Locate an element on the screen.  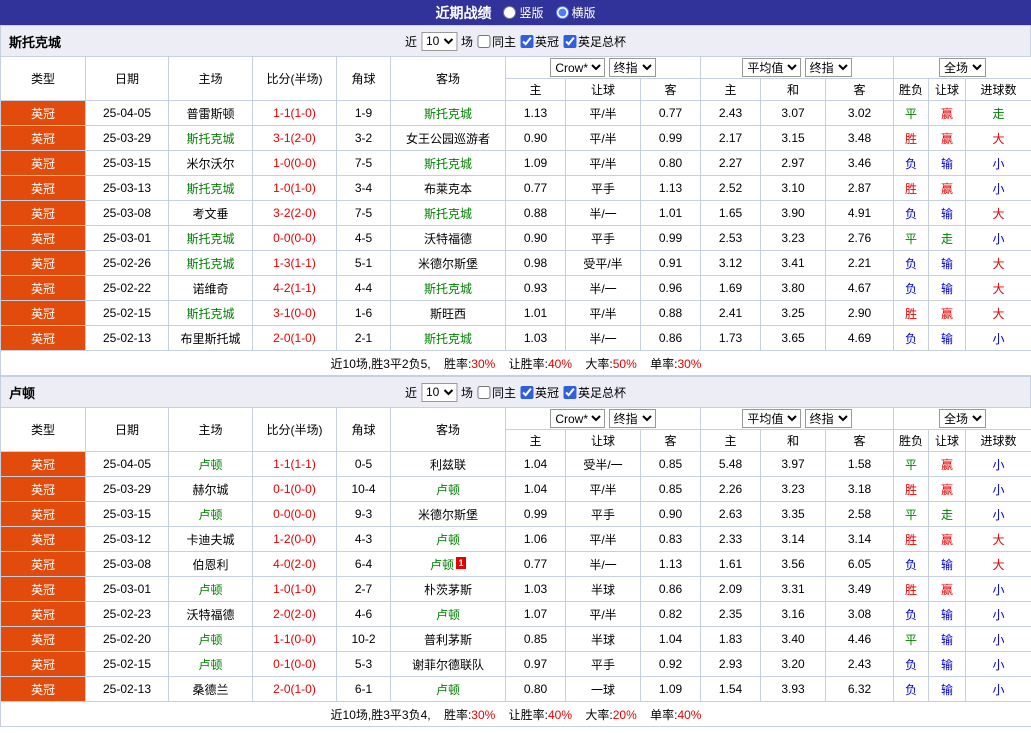
match-score: 1-1(0-0) is located at coordinates (294, 639).